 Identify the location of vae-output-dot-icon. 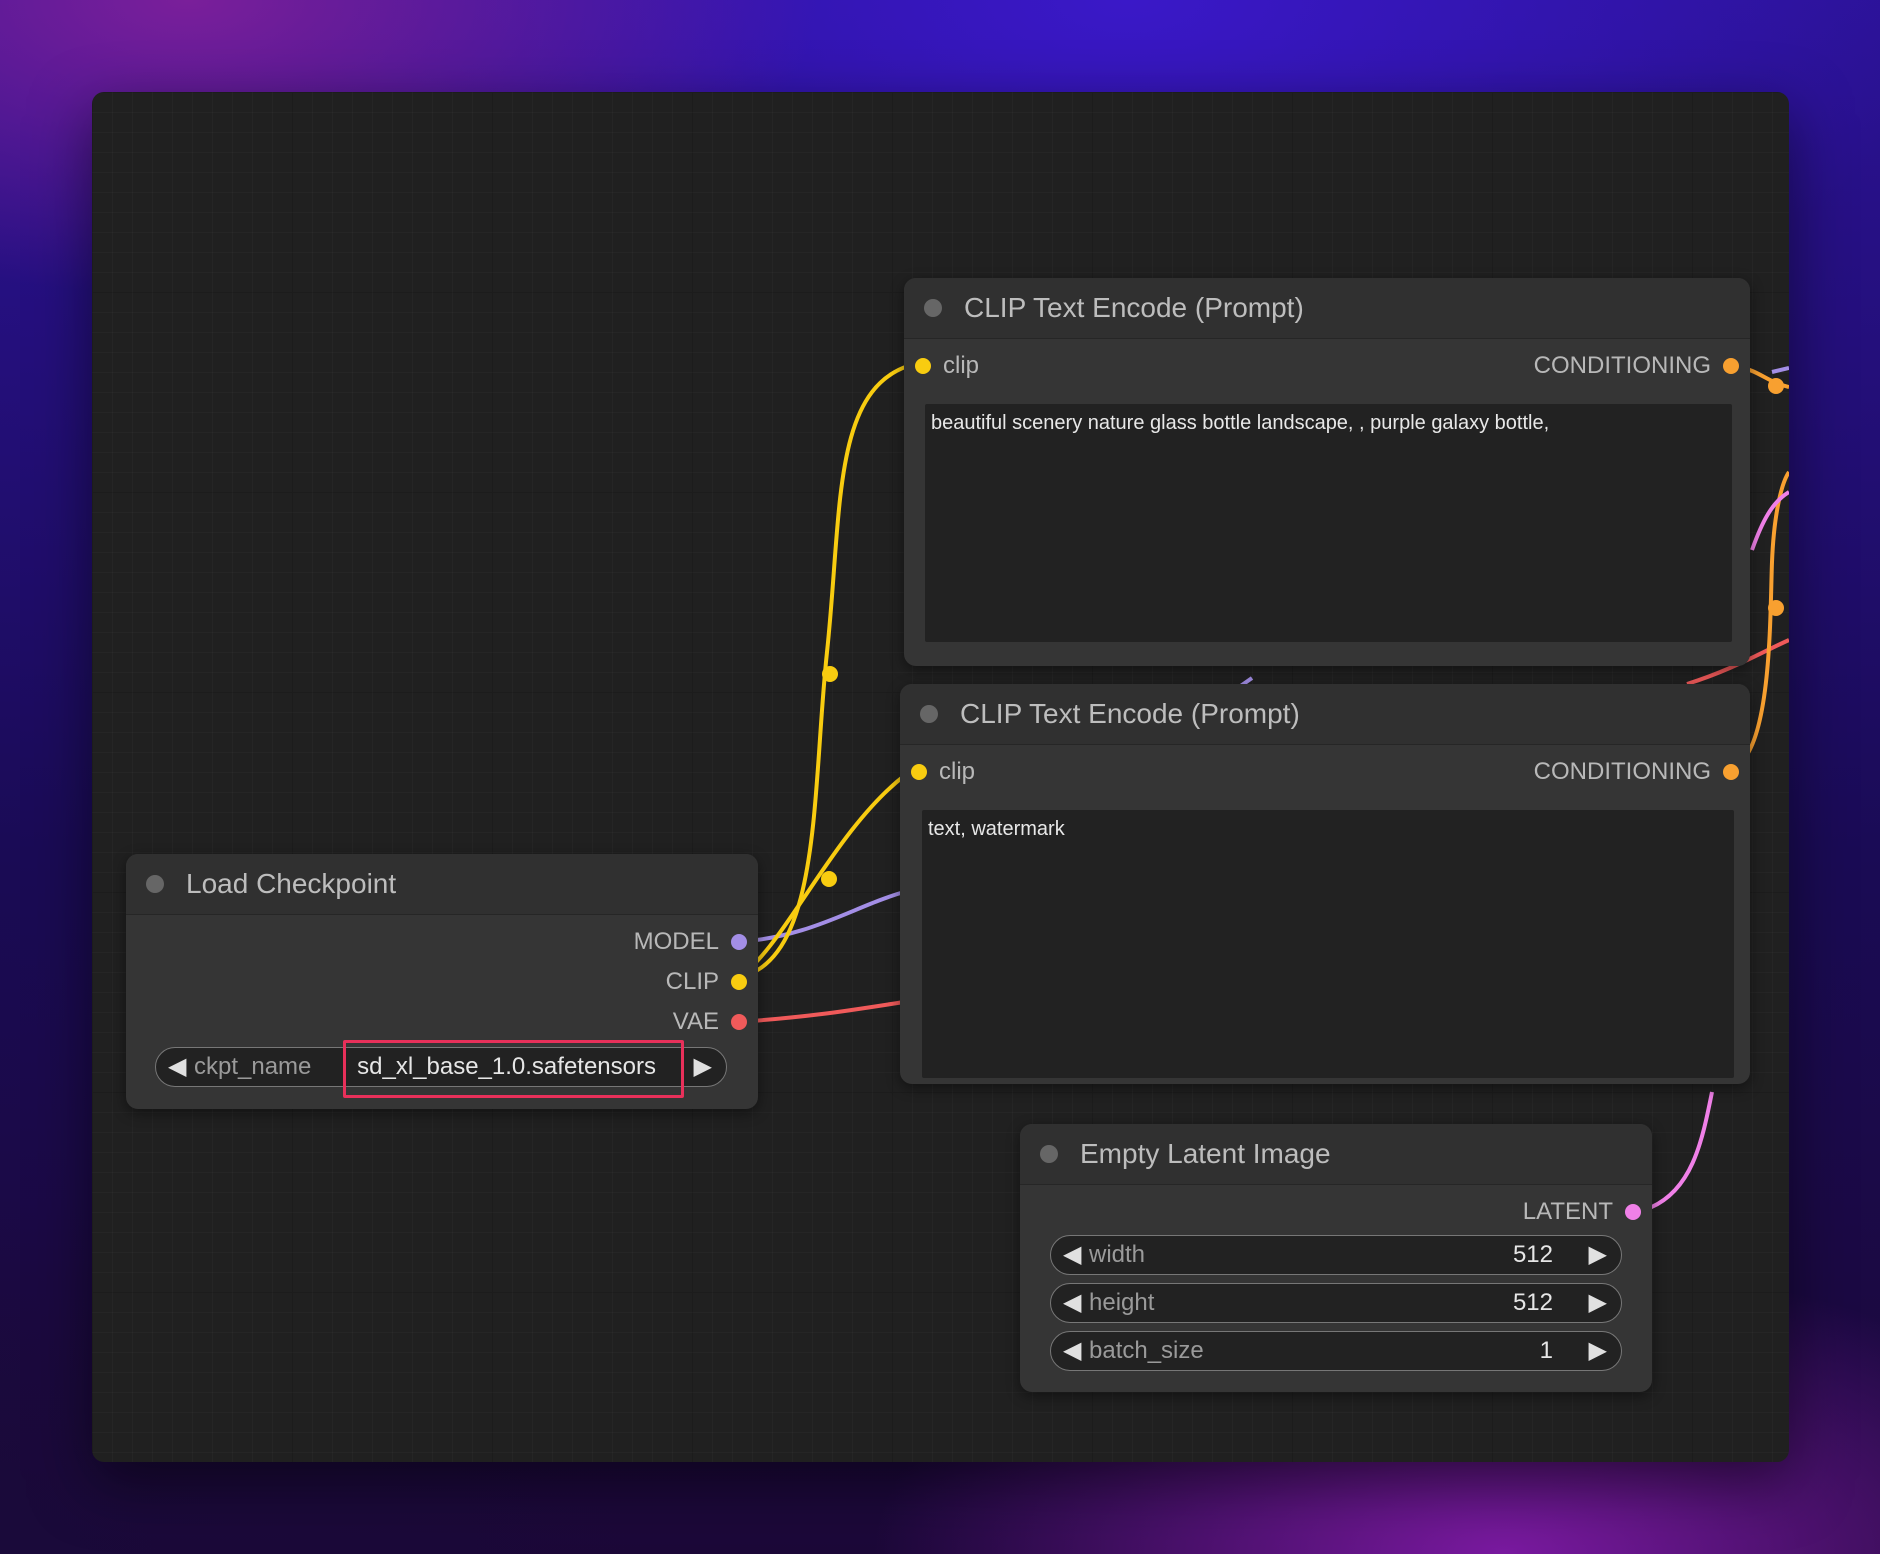
(739, 1022).